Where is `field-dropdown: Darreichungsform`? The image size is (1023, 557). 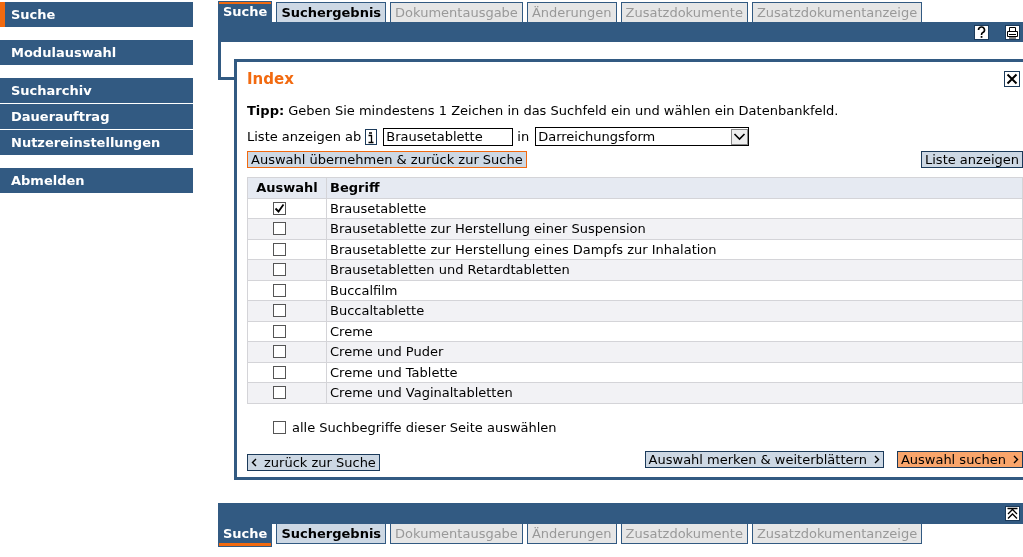 field-dropdown: Darreichungsform is located at coordinates (642, 136).